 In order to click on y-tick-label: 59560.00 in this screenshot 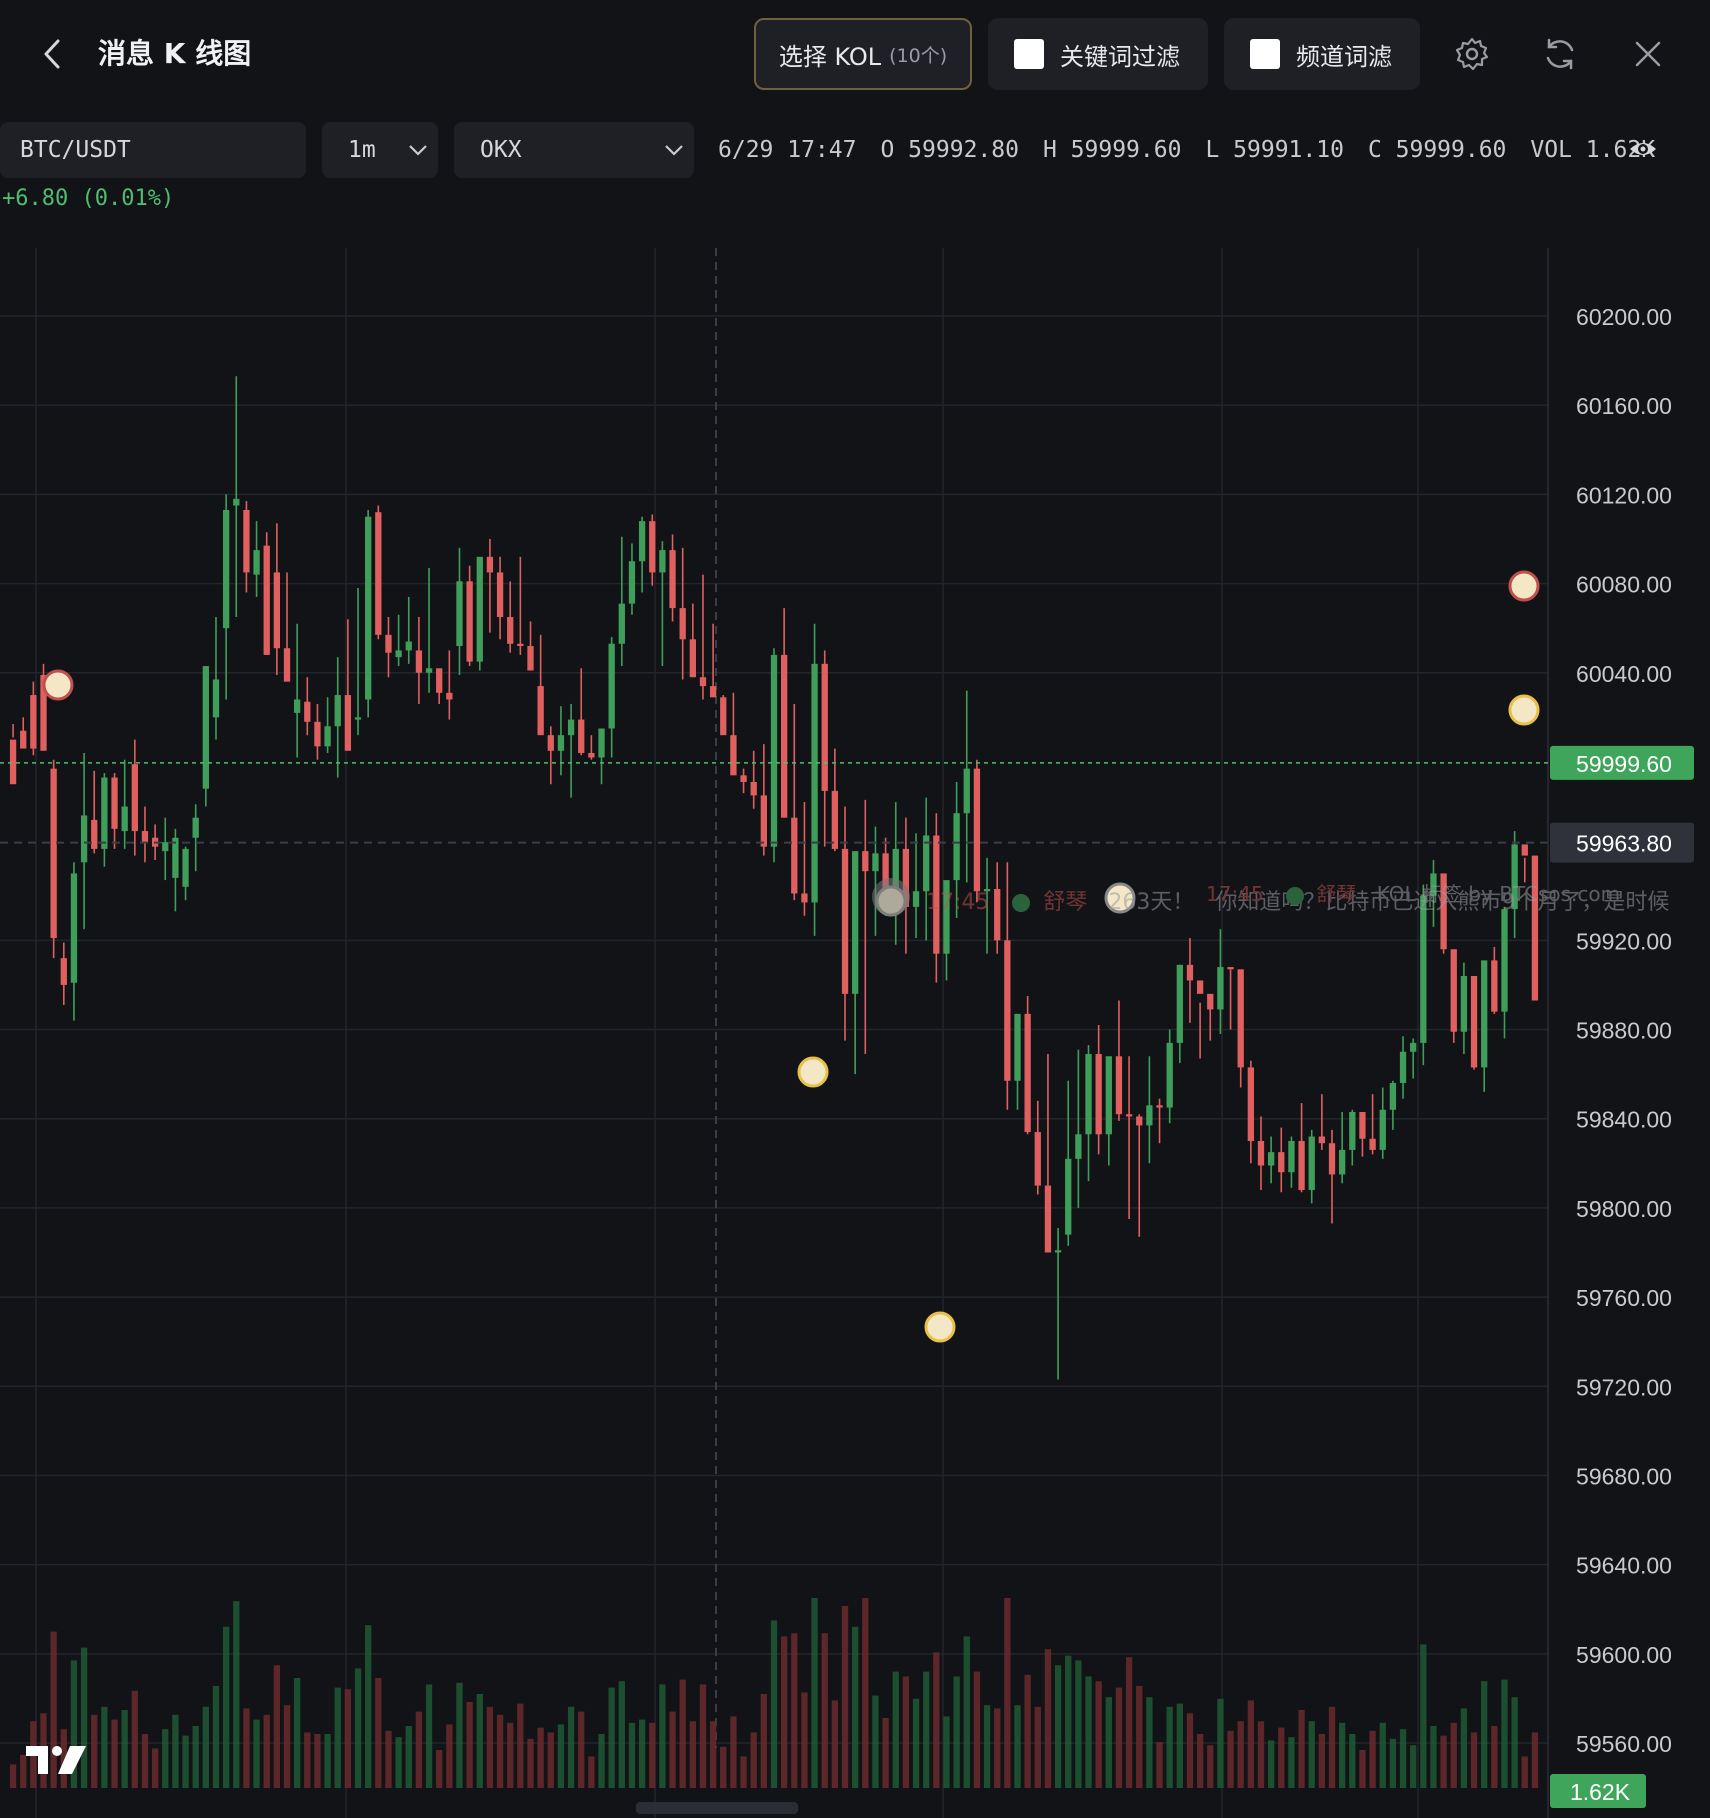, I will do `click(1624, 1744)`.